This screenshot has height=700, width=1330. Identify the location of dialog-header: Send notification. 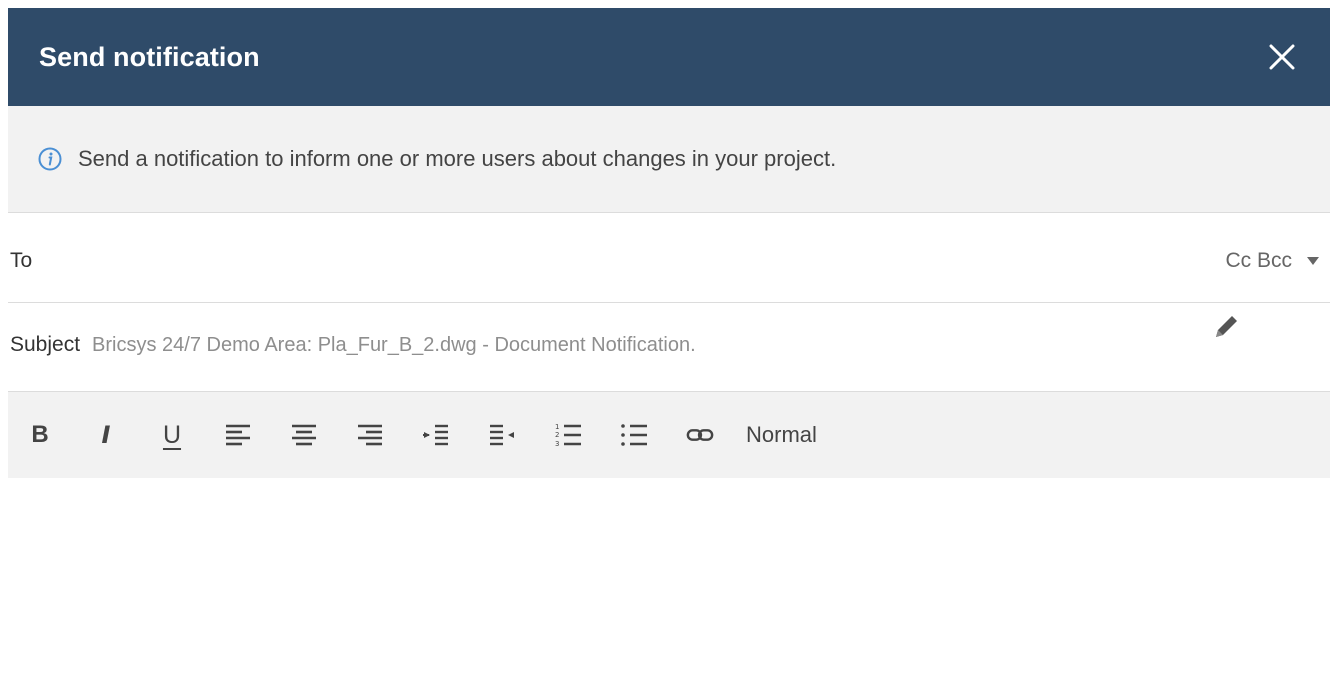
(669, 57).